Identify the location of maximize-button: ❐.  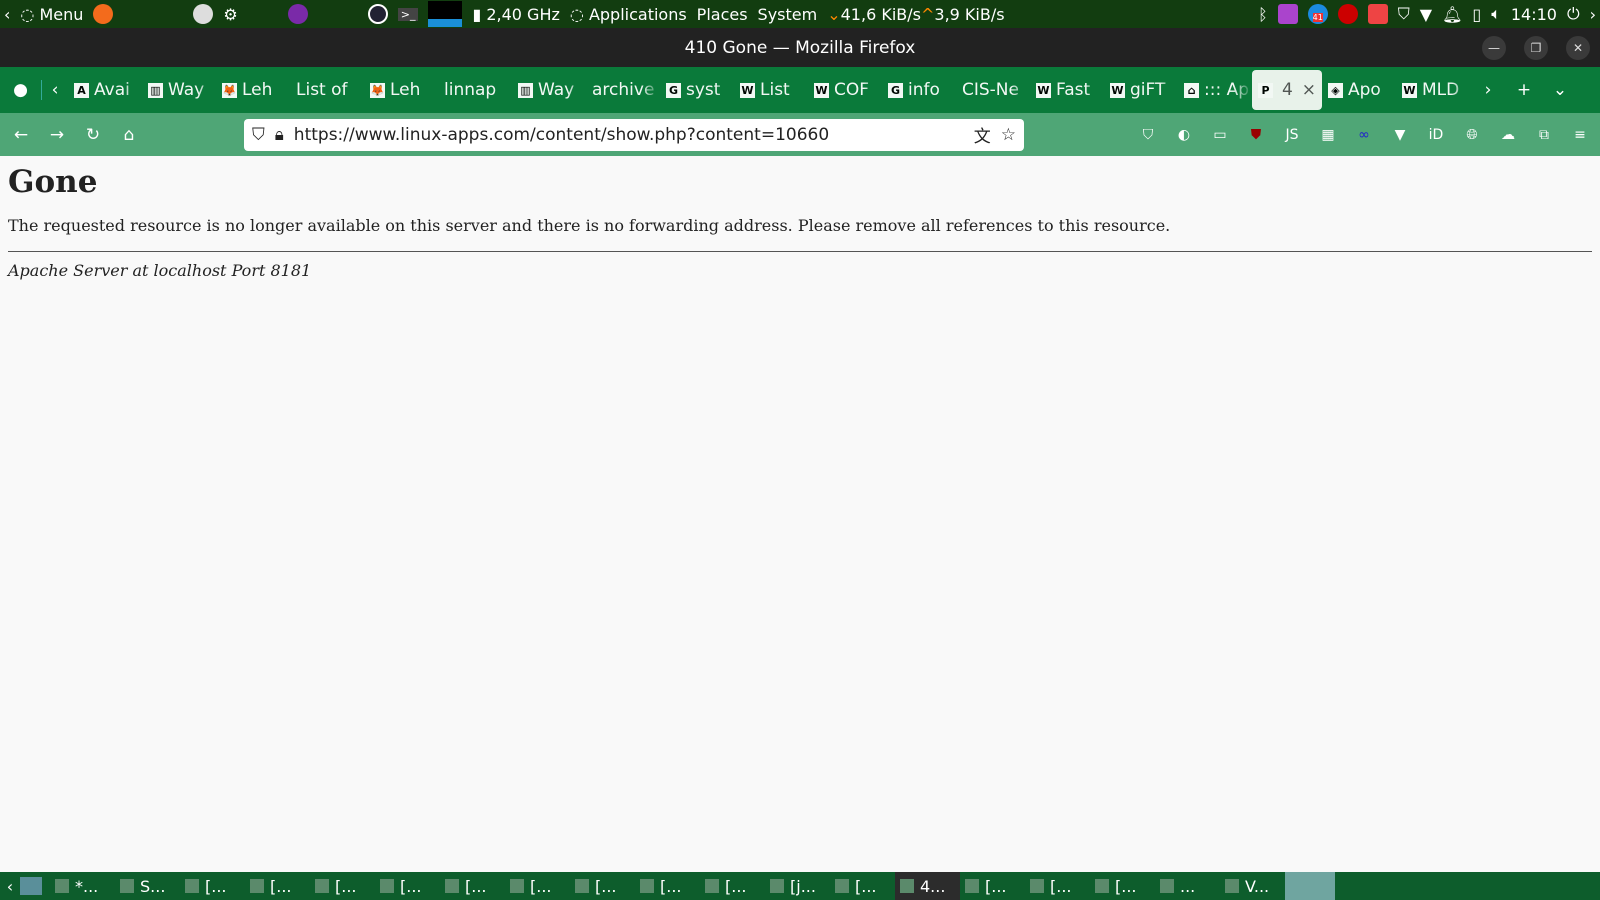
(1536, 48).